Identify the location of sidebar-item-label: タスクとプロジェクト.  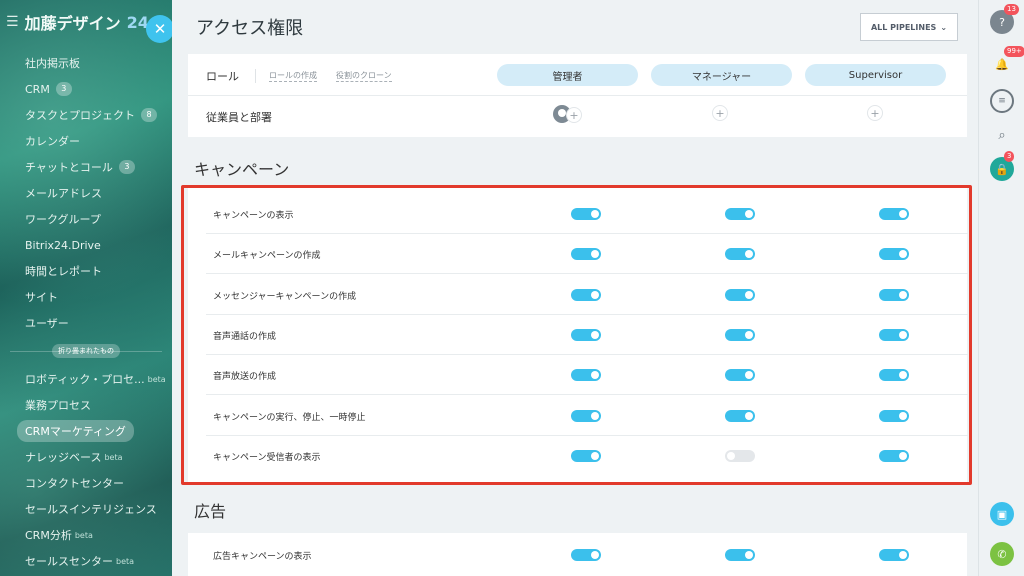
(80, 115).